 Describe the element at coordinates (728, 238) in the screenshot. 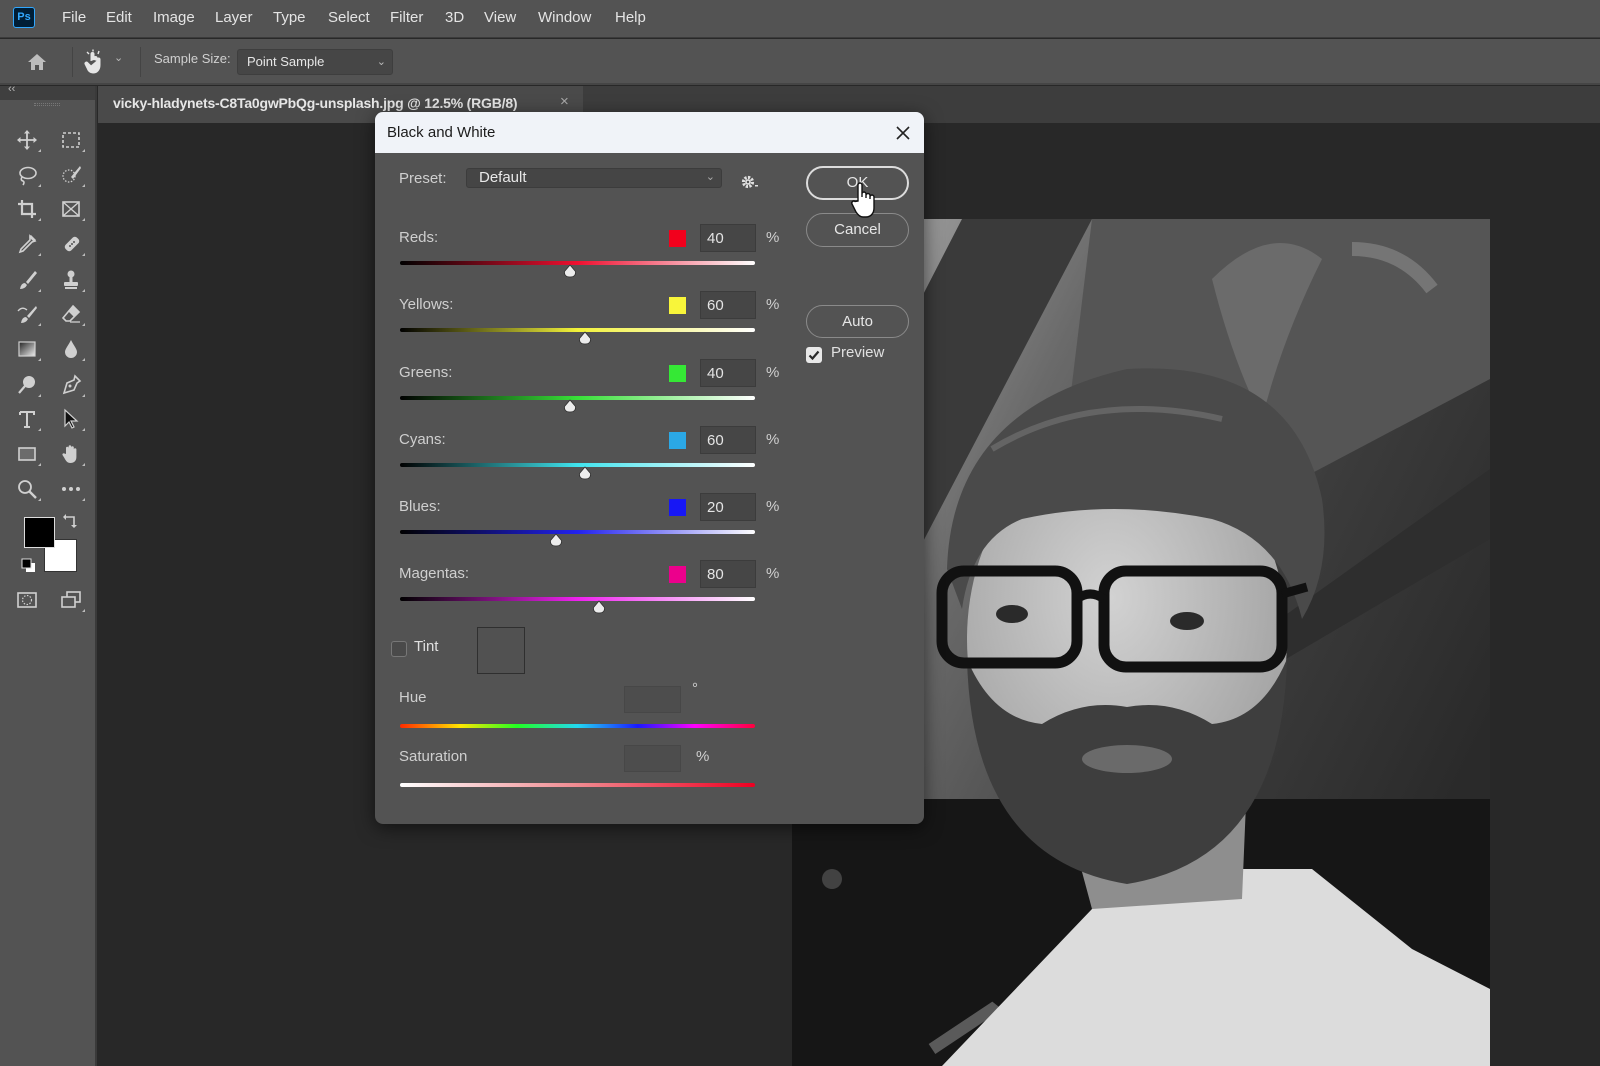

I see `reds-value-input` at that location.